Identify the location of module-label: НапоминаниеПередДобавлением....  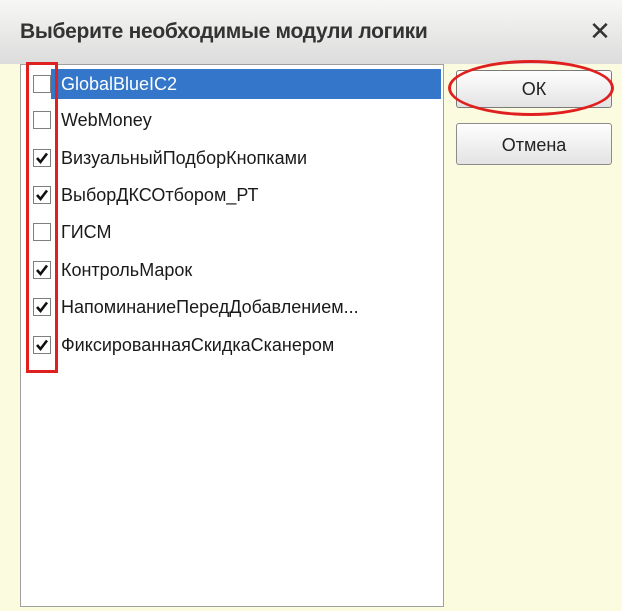
(210, 307).